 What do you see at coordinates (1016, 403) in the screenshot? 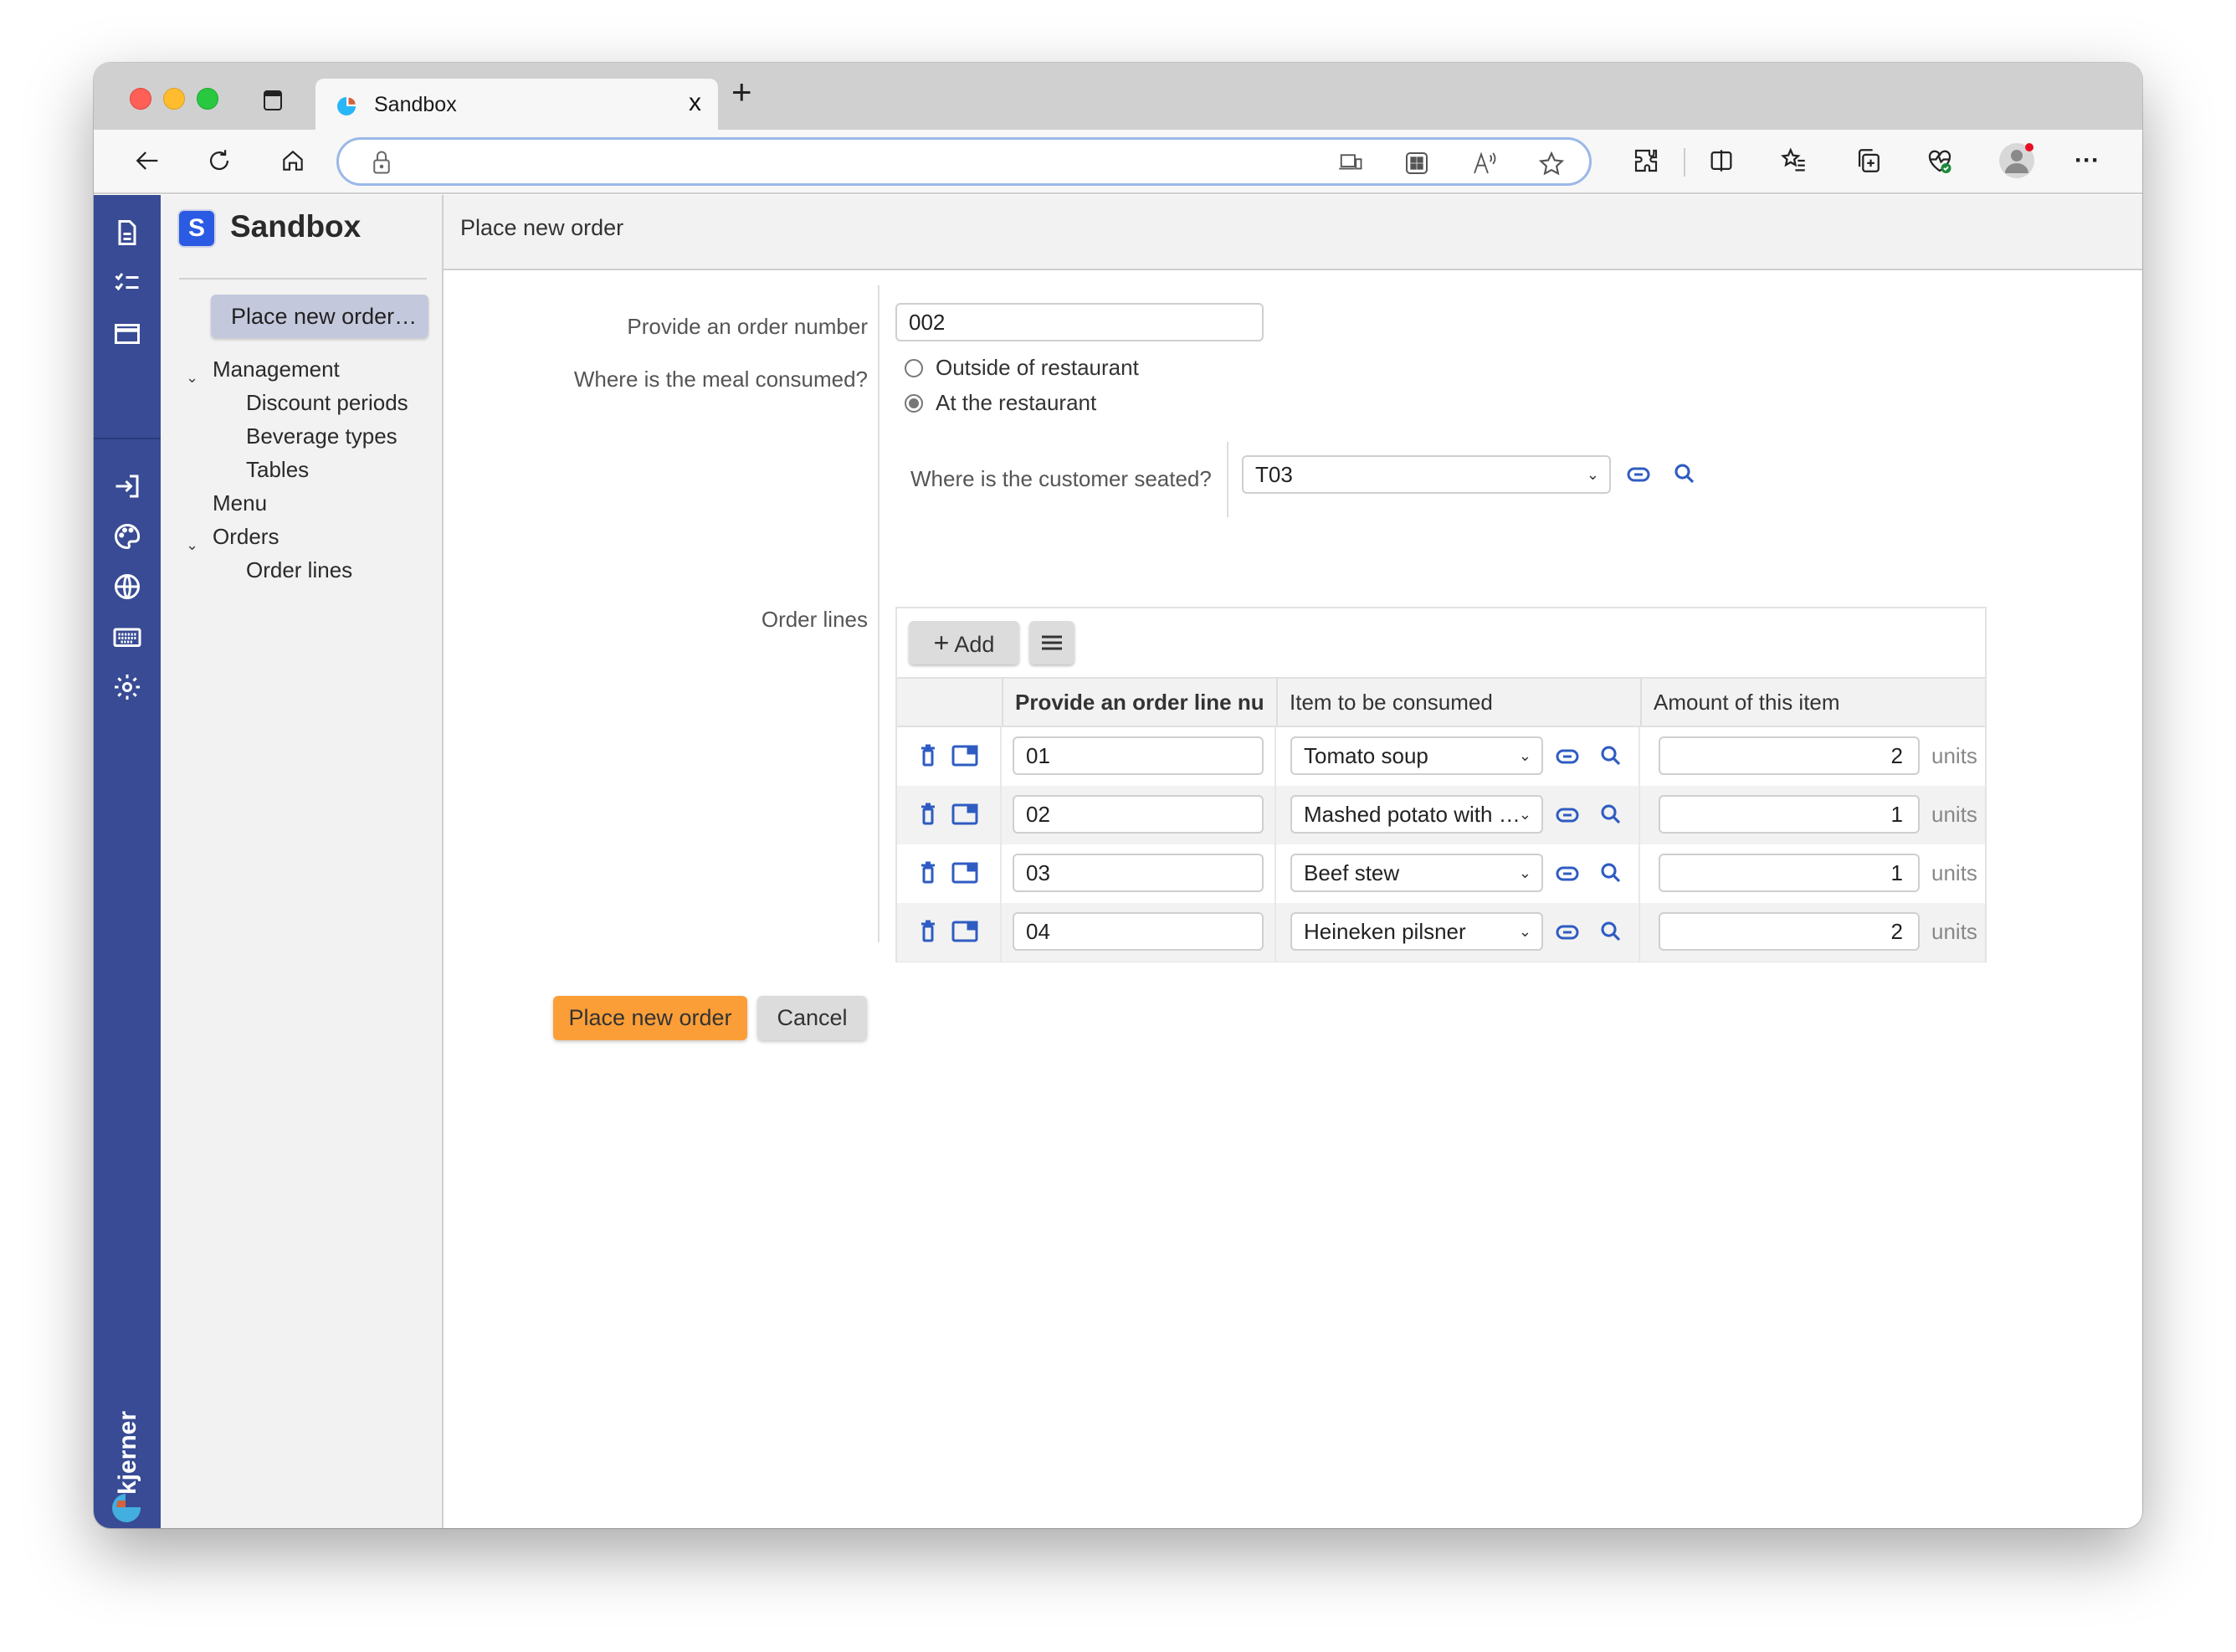
I see `radio-at-restaurant-label: At the restaurant` at bounding box center [1016, 403].